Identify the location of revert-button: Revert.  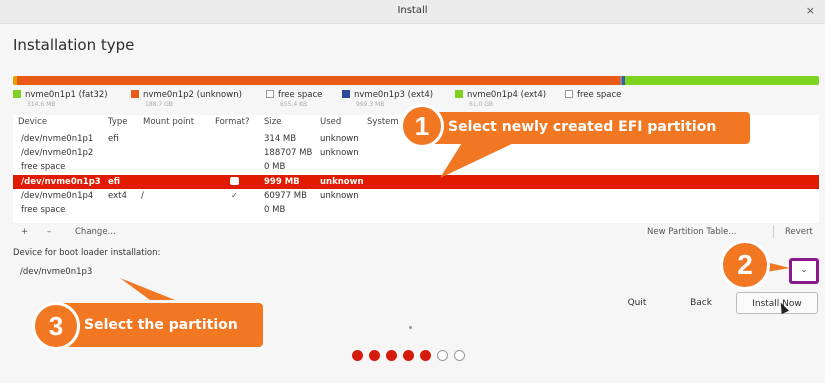
(799, 232).